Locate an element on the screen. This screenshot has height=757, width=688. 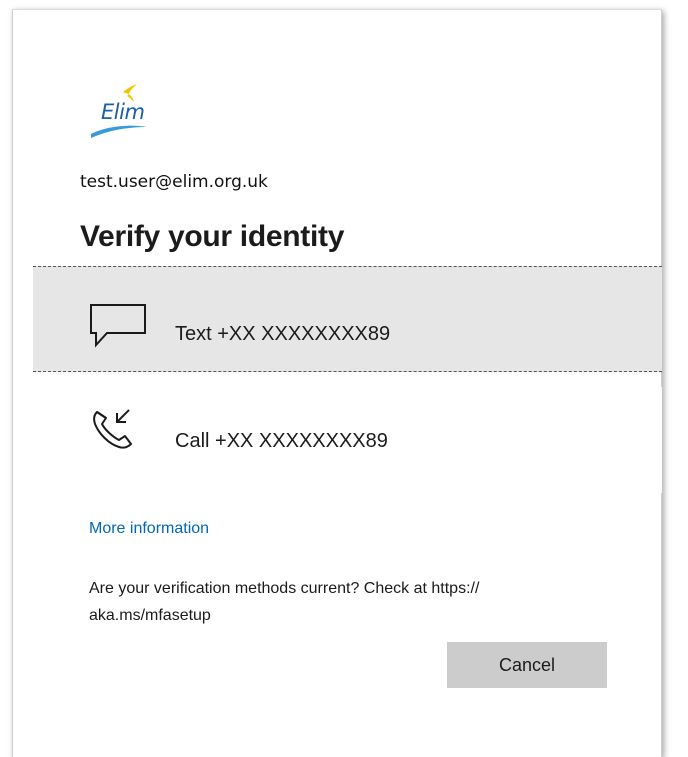
more-information-link: More information is located at coordinates (149, 529).